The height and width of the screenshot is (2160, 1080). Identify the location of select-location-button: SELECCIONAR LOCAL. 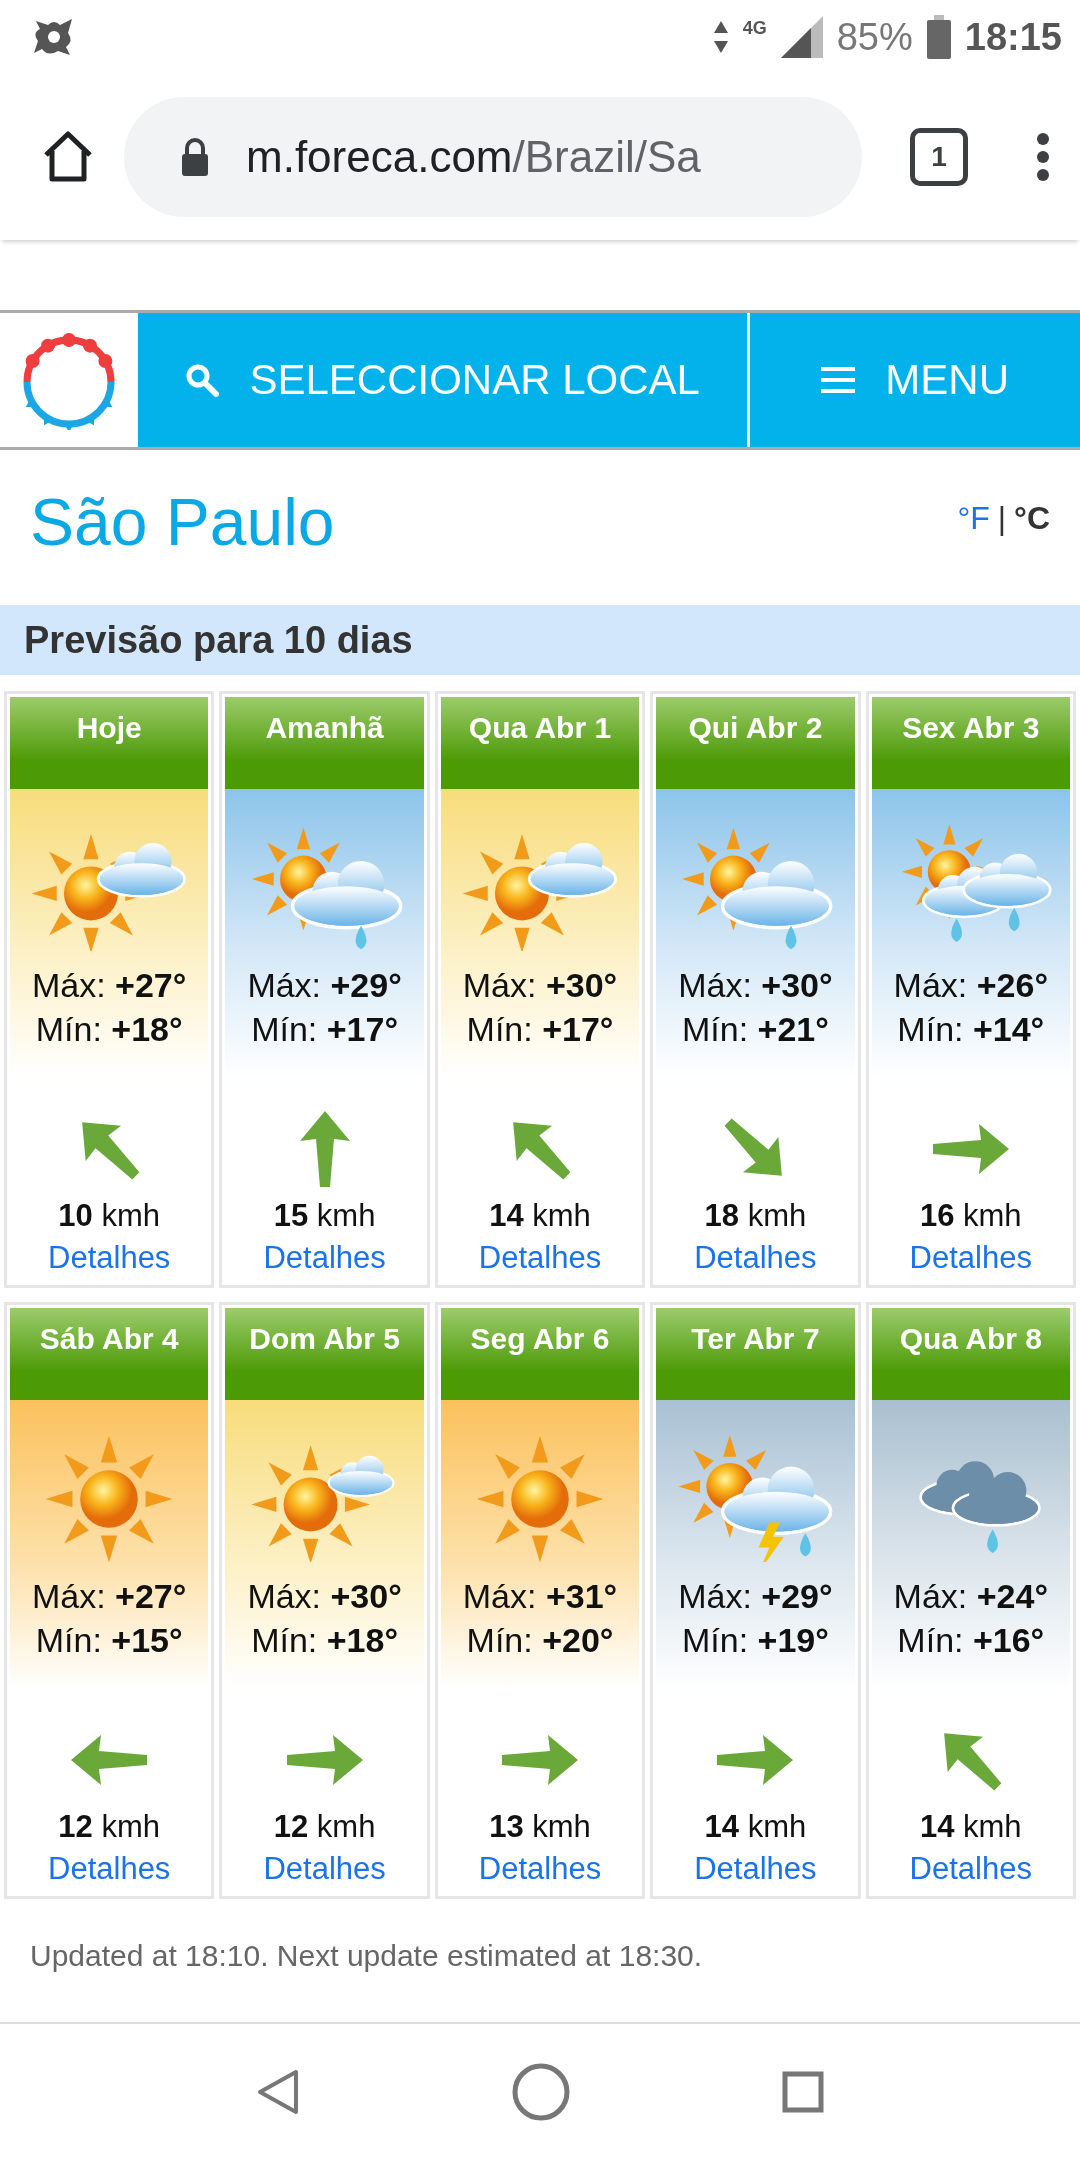
(443, 380).